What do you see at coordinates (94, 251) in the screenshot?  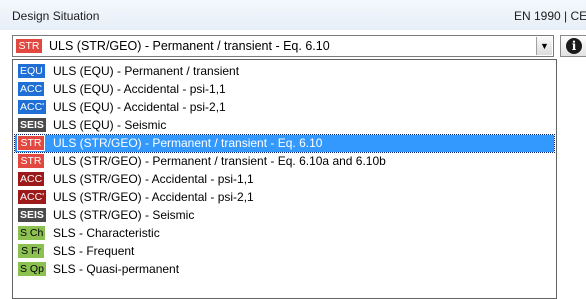 I see `list-item-label: SLS - Frequent` at bounding box center [94, 251].